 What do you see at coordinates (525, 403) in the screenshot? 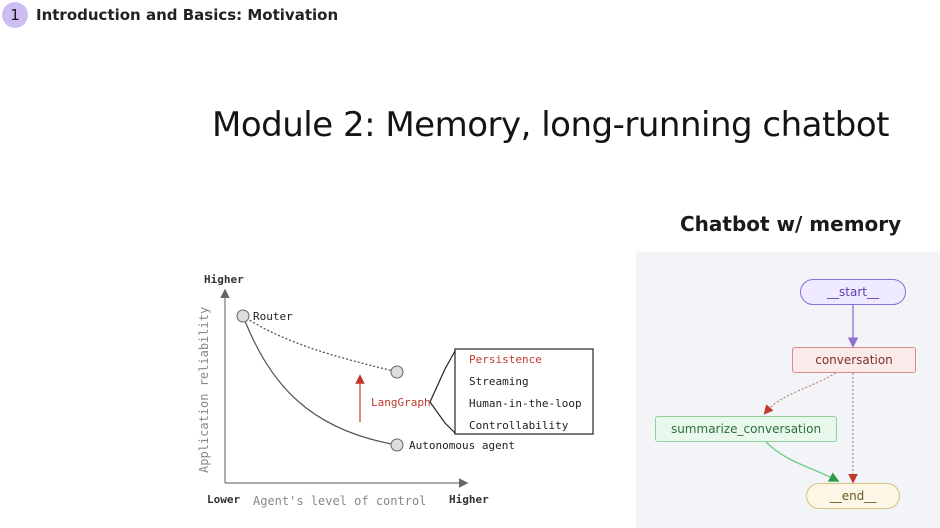
I see `feature-human-in-the-loop: Human-in-the-loop` at bounding box center [525, 403].